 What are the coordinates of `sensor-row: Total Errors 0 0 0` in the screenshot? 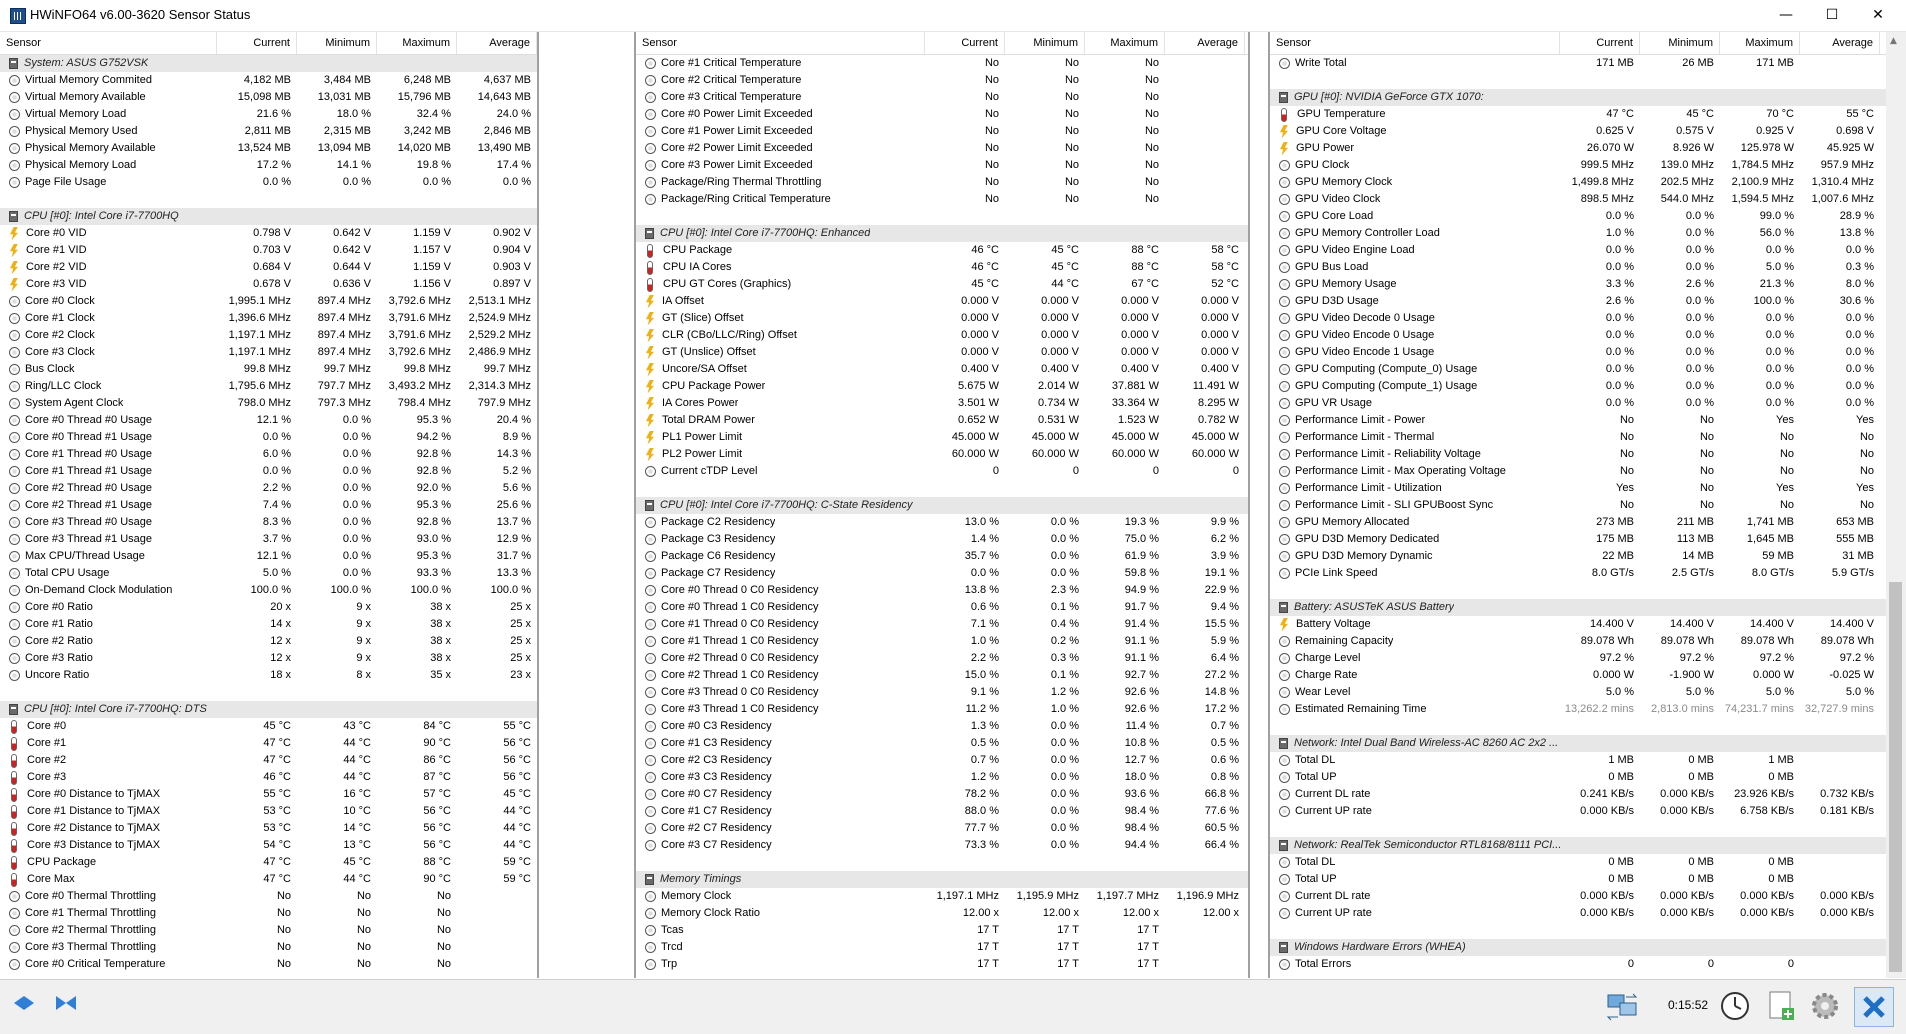 It's located at (1578, 964).